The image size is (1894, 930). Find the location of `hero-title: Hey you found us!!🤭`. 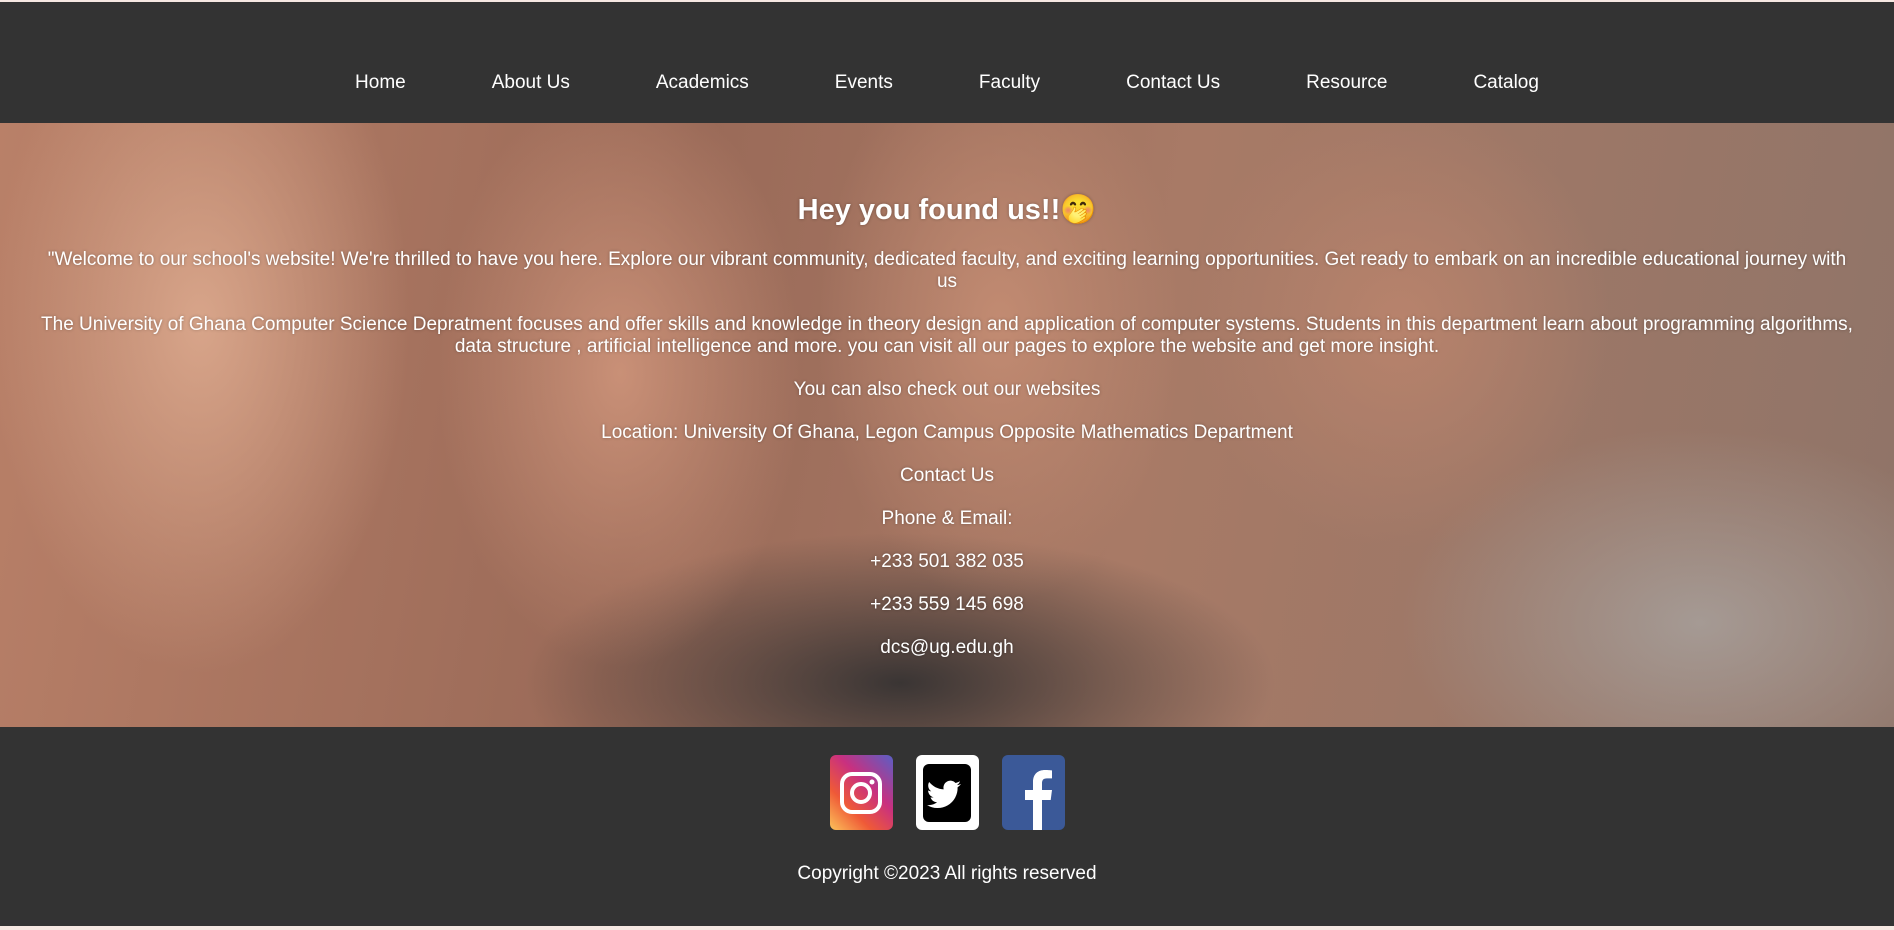

hero-title: Hey you found us!!🤭 is located at coordinates (947, 210).